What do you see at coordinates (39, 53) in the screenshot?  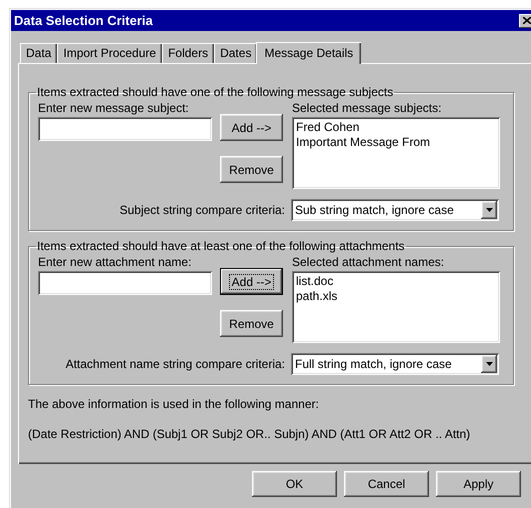 I see `tab: Data` at bounding box center [39, 53].